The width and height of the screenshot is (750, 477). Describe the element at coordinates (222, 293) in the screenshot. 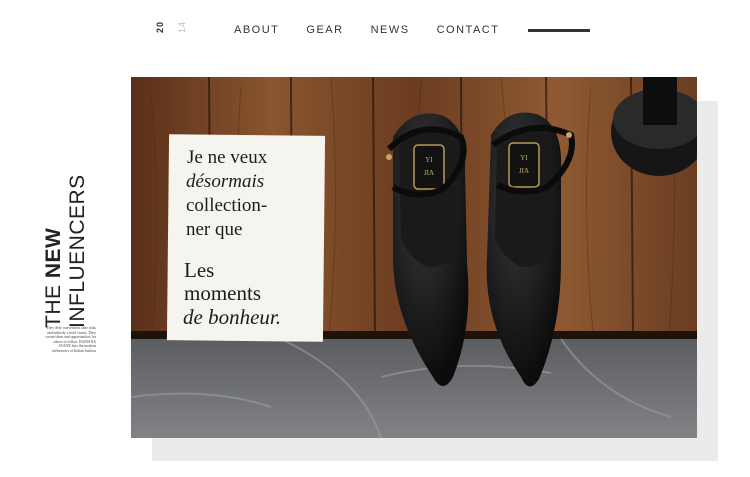

I see `card-line-6: moments` at that location.